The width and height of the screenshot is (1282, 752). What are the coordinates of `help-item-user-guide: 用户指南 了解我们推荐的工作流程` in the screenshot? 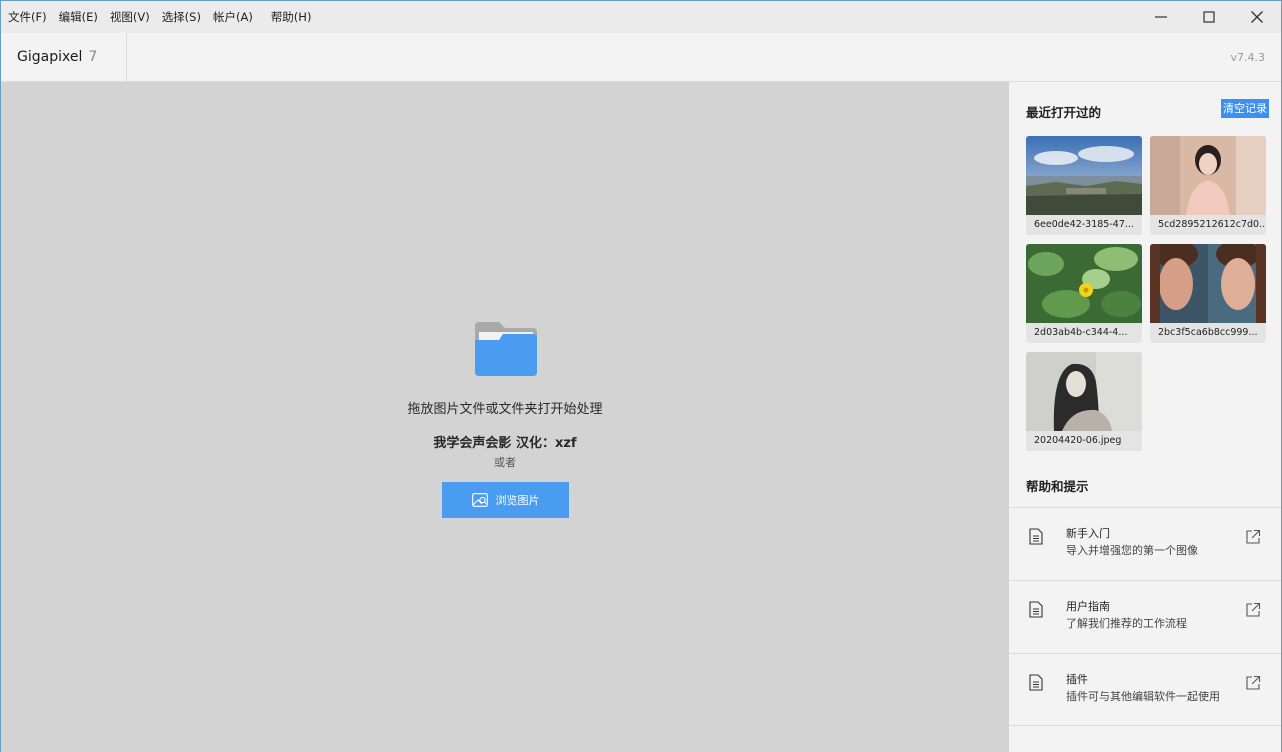 It's located at (1145, 616).